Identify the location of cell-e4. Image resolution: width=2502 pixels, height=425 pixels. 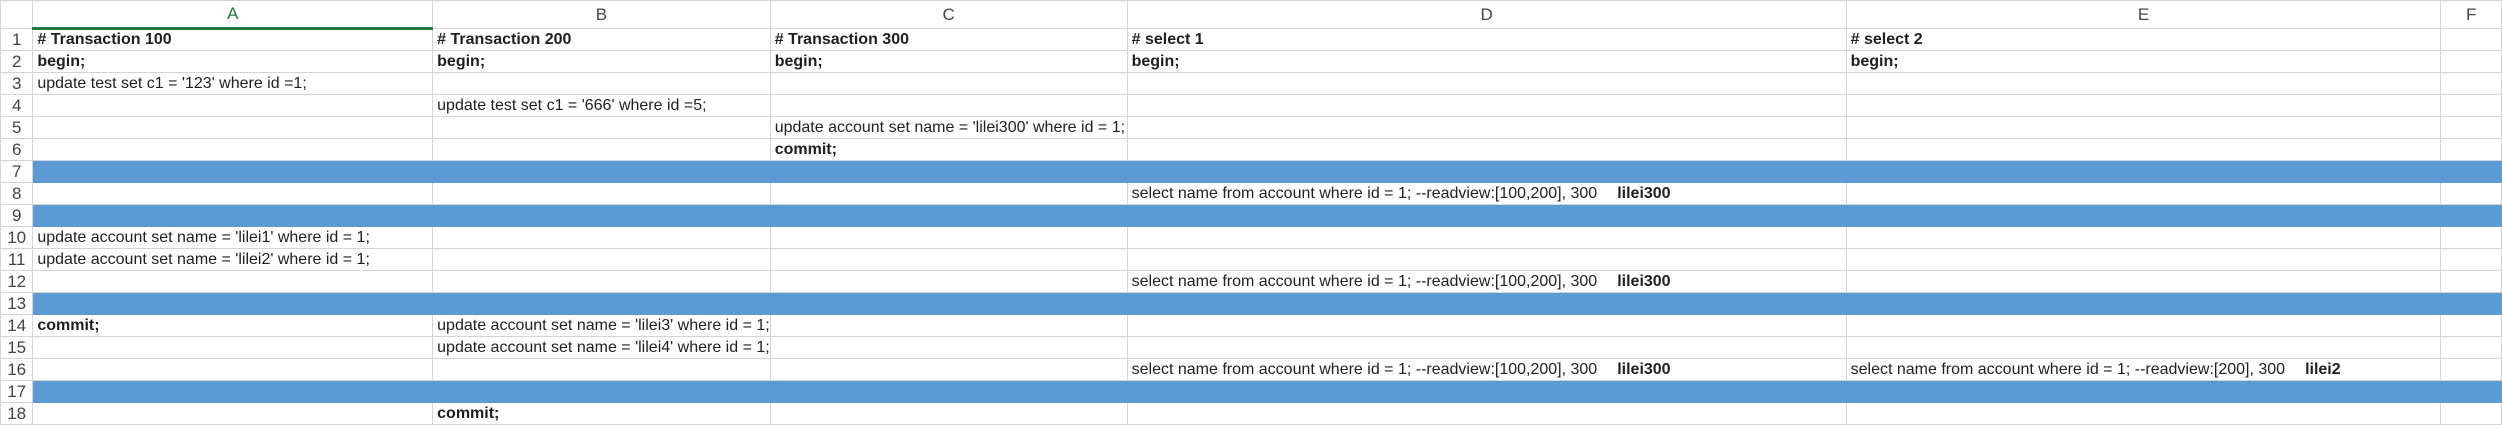
(2143, 105).